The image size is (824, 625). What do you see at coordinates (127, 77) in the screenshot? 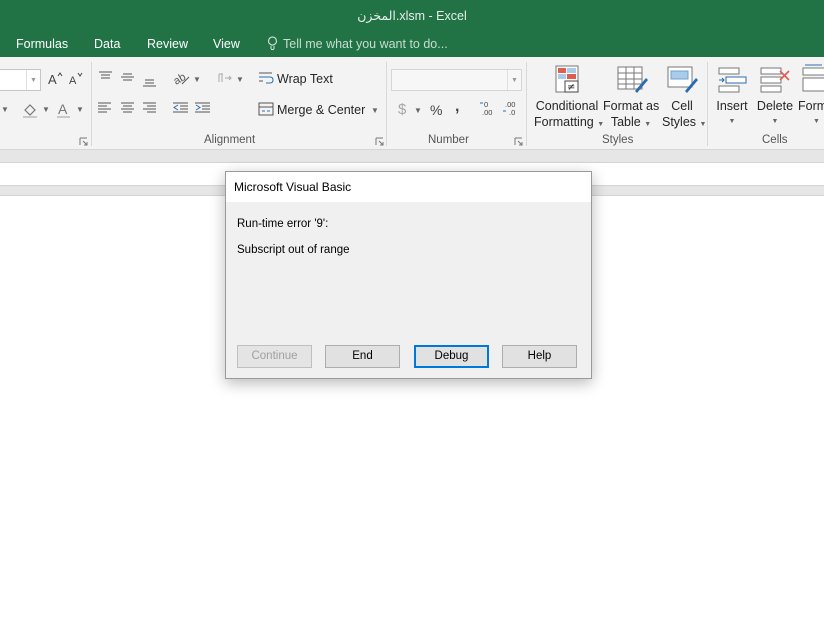
I see `middle-align-icon` at bounding box center [127, 77].